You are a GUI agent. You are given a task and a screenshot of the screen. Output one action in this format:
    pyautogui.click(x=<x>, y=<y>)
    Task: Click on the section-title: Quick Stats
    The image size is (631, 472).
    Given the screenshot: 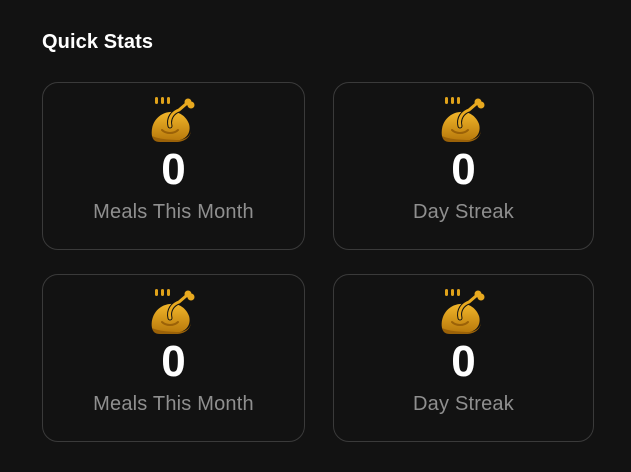 What is the action you would take?
    pyautogui.click(x=98, y=42)
    